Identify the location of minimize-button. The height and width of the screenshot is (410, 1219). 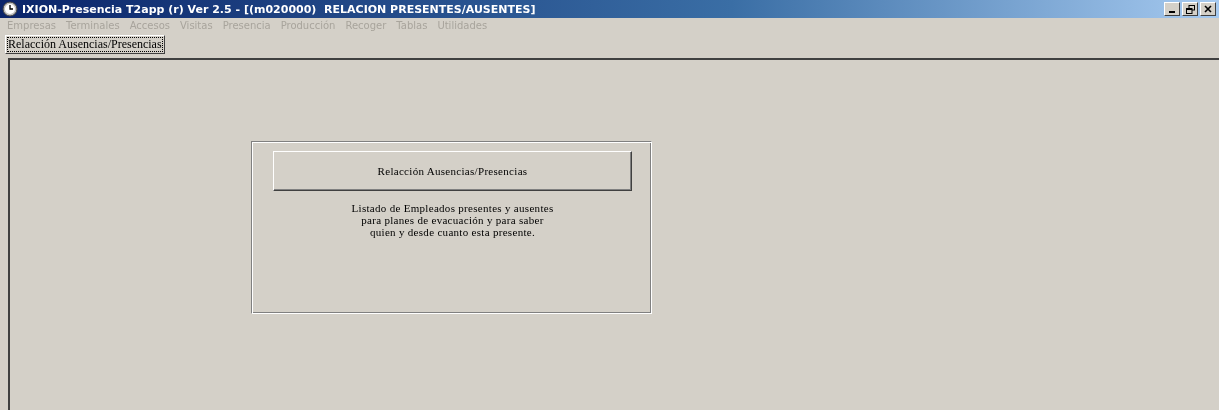
(1172, 9).